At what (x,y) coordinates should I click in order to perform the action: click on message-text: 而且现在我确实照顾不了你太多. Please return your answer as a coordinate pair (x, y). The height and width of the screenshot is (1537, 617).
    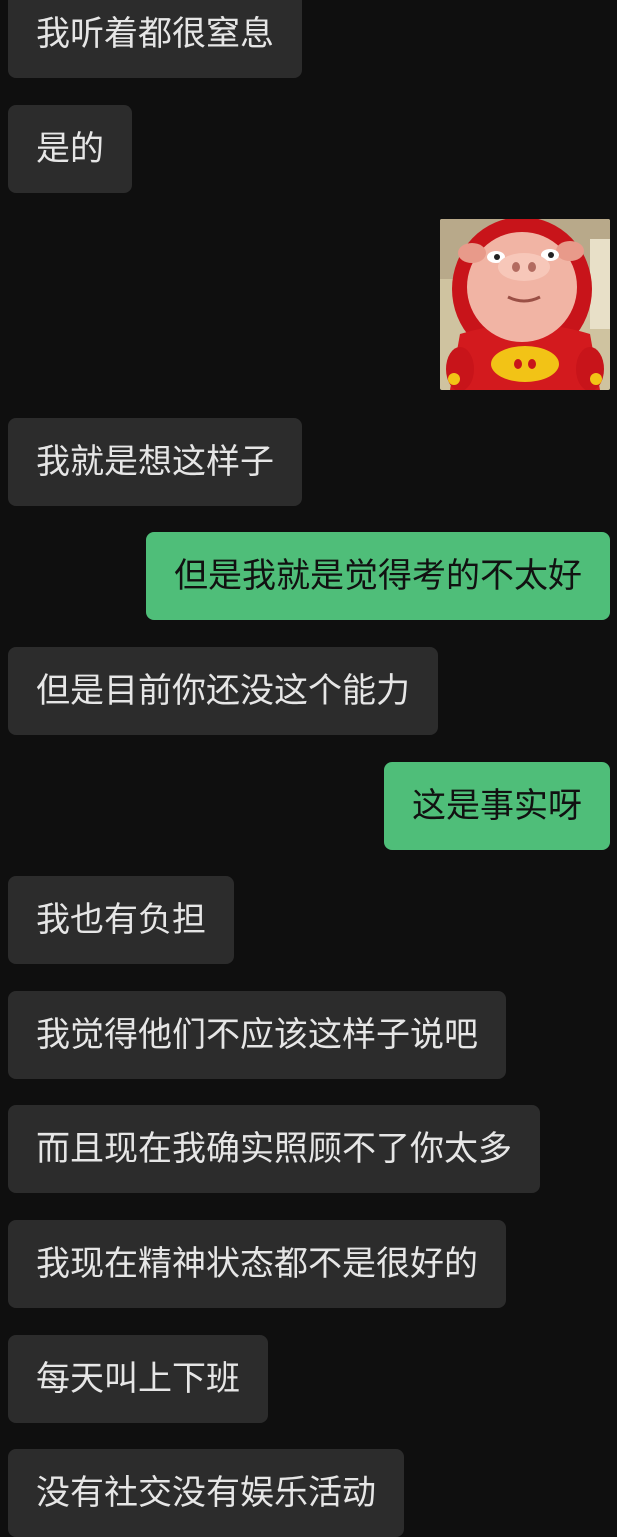
    Looking at the image, I should click on (274, 1149).